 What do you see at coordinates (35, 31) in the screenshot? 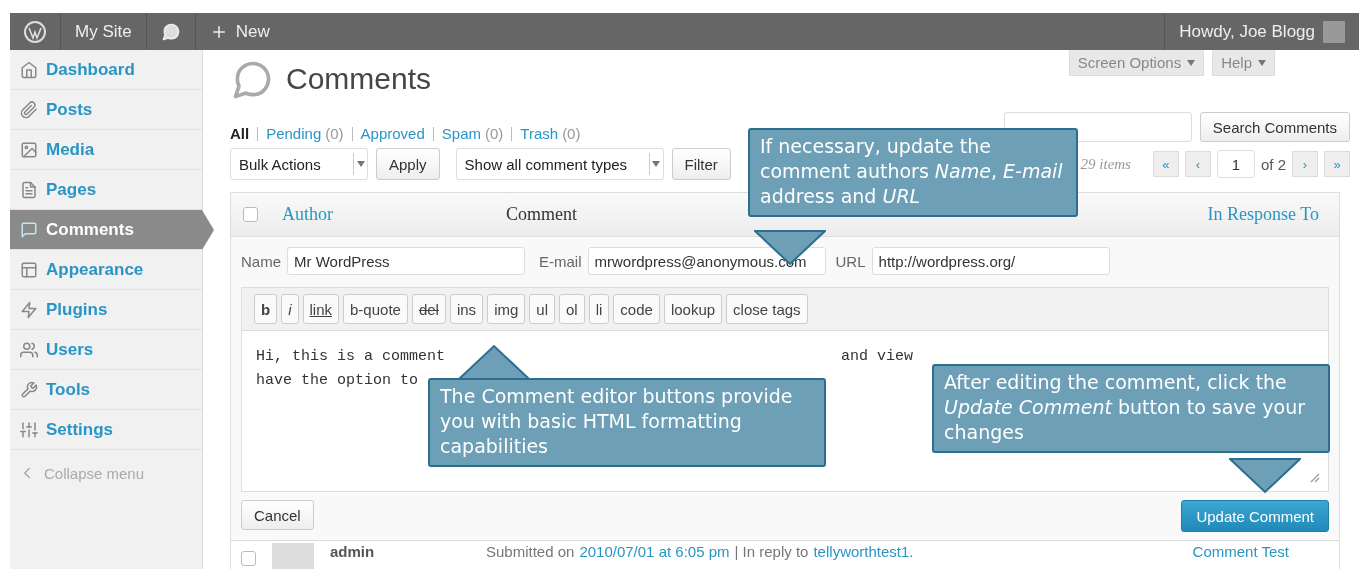
I see `wordpress-logo-icon` at bounding box center [35, 31].